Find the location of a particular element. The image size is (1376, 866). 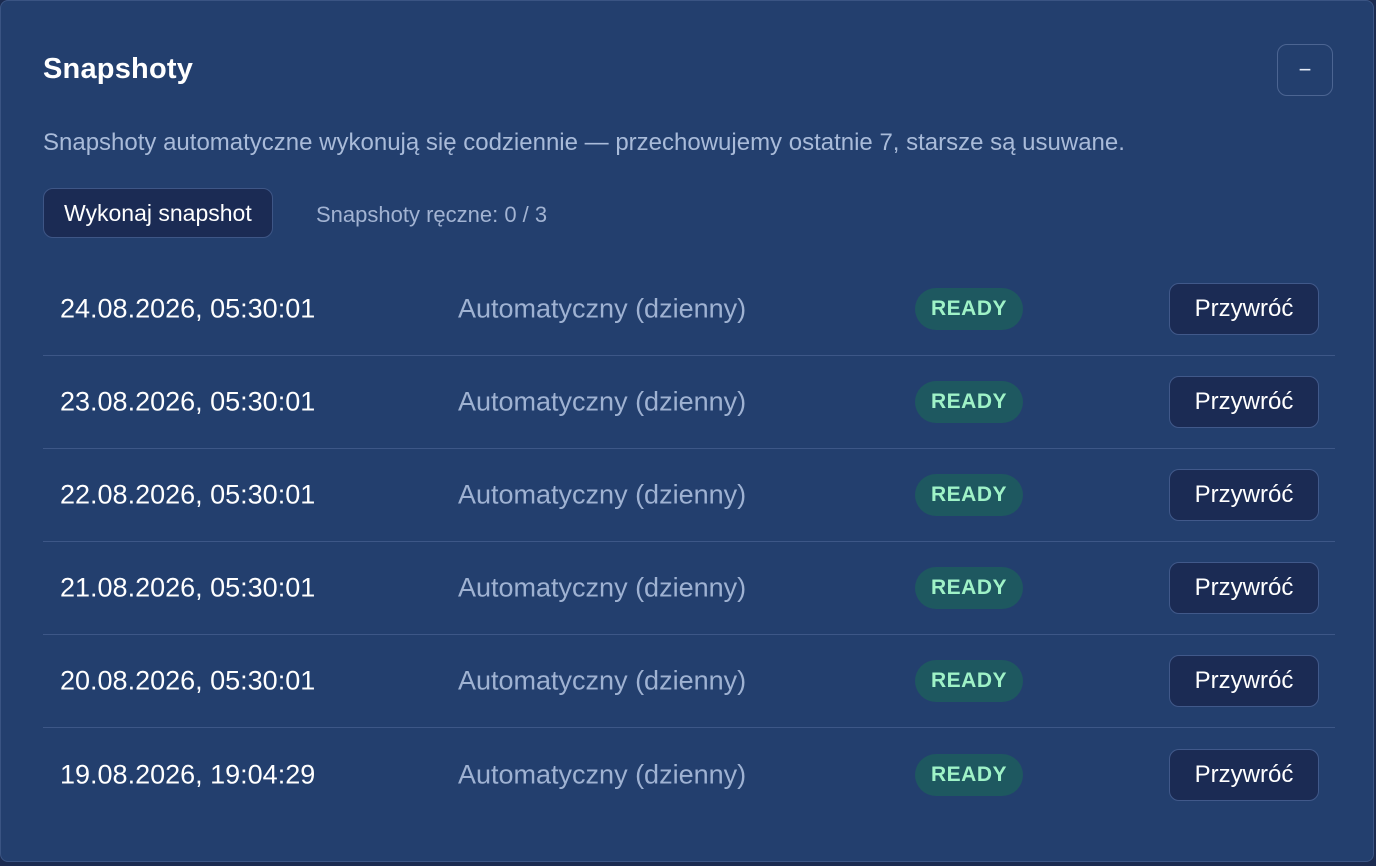

manual-snapshot-counter: Snapshoty ręczne: 0 / 3 is located at coordinates (432, 214).